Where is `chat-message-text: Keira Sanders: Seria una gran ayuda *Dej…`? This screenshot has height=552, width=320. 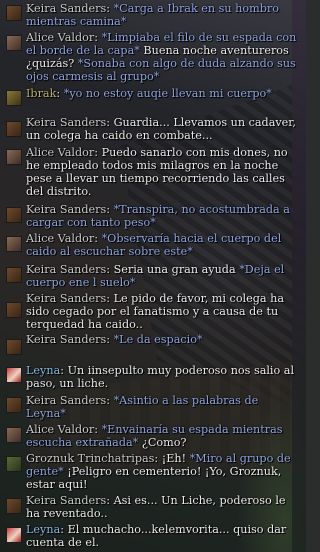 chat-message-text: Keira Sanders: Seria una gran ayuda *Dej… is located at coordinates (155, 276).